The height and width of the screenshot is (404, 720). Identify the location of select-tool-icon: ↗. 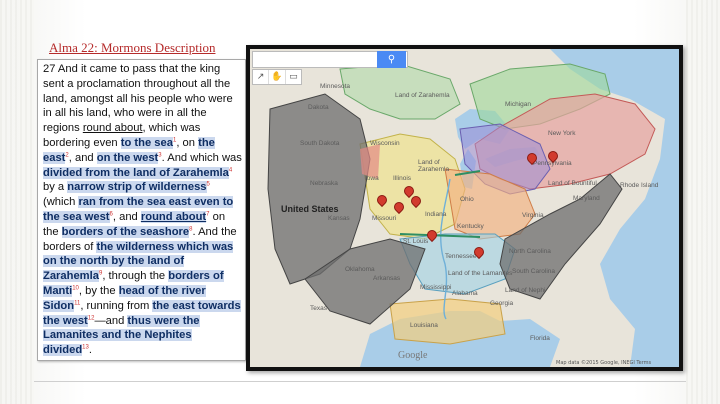
(261, 77).